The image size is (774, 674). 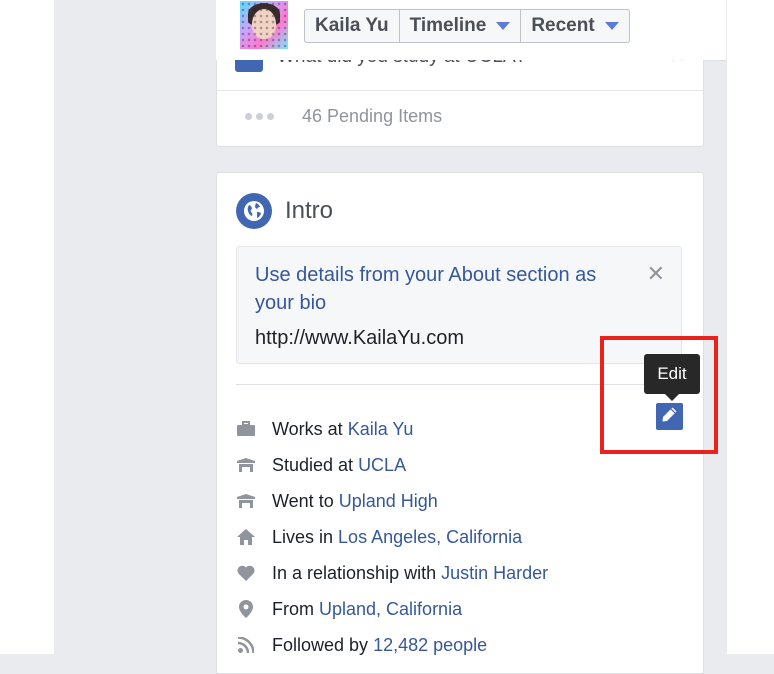 I want to click on heart-icon, so click(x=246, y=573).